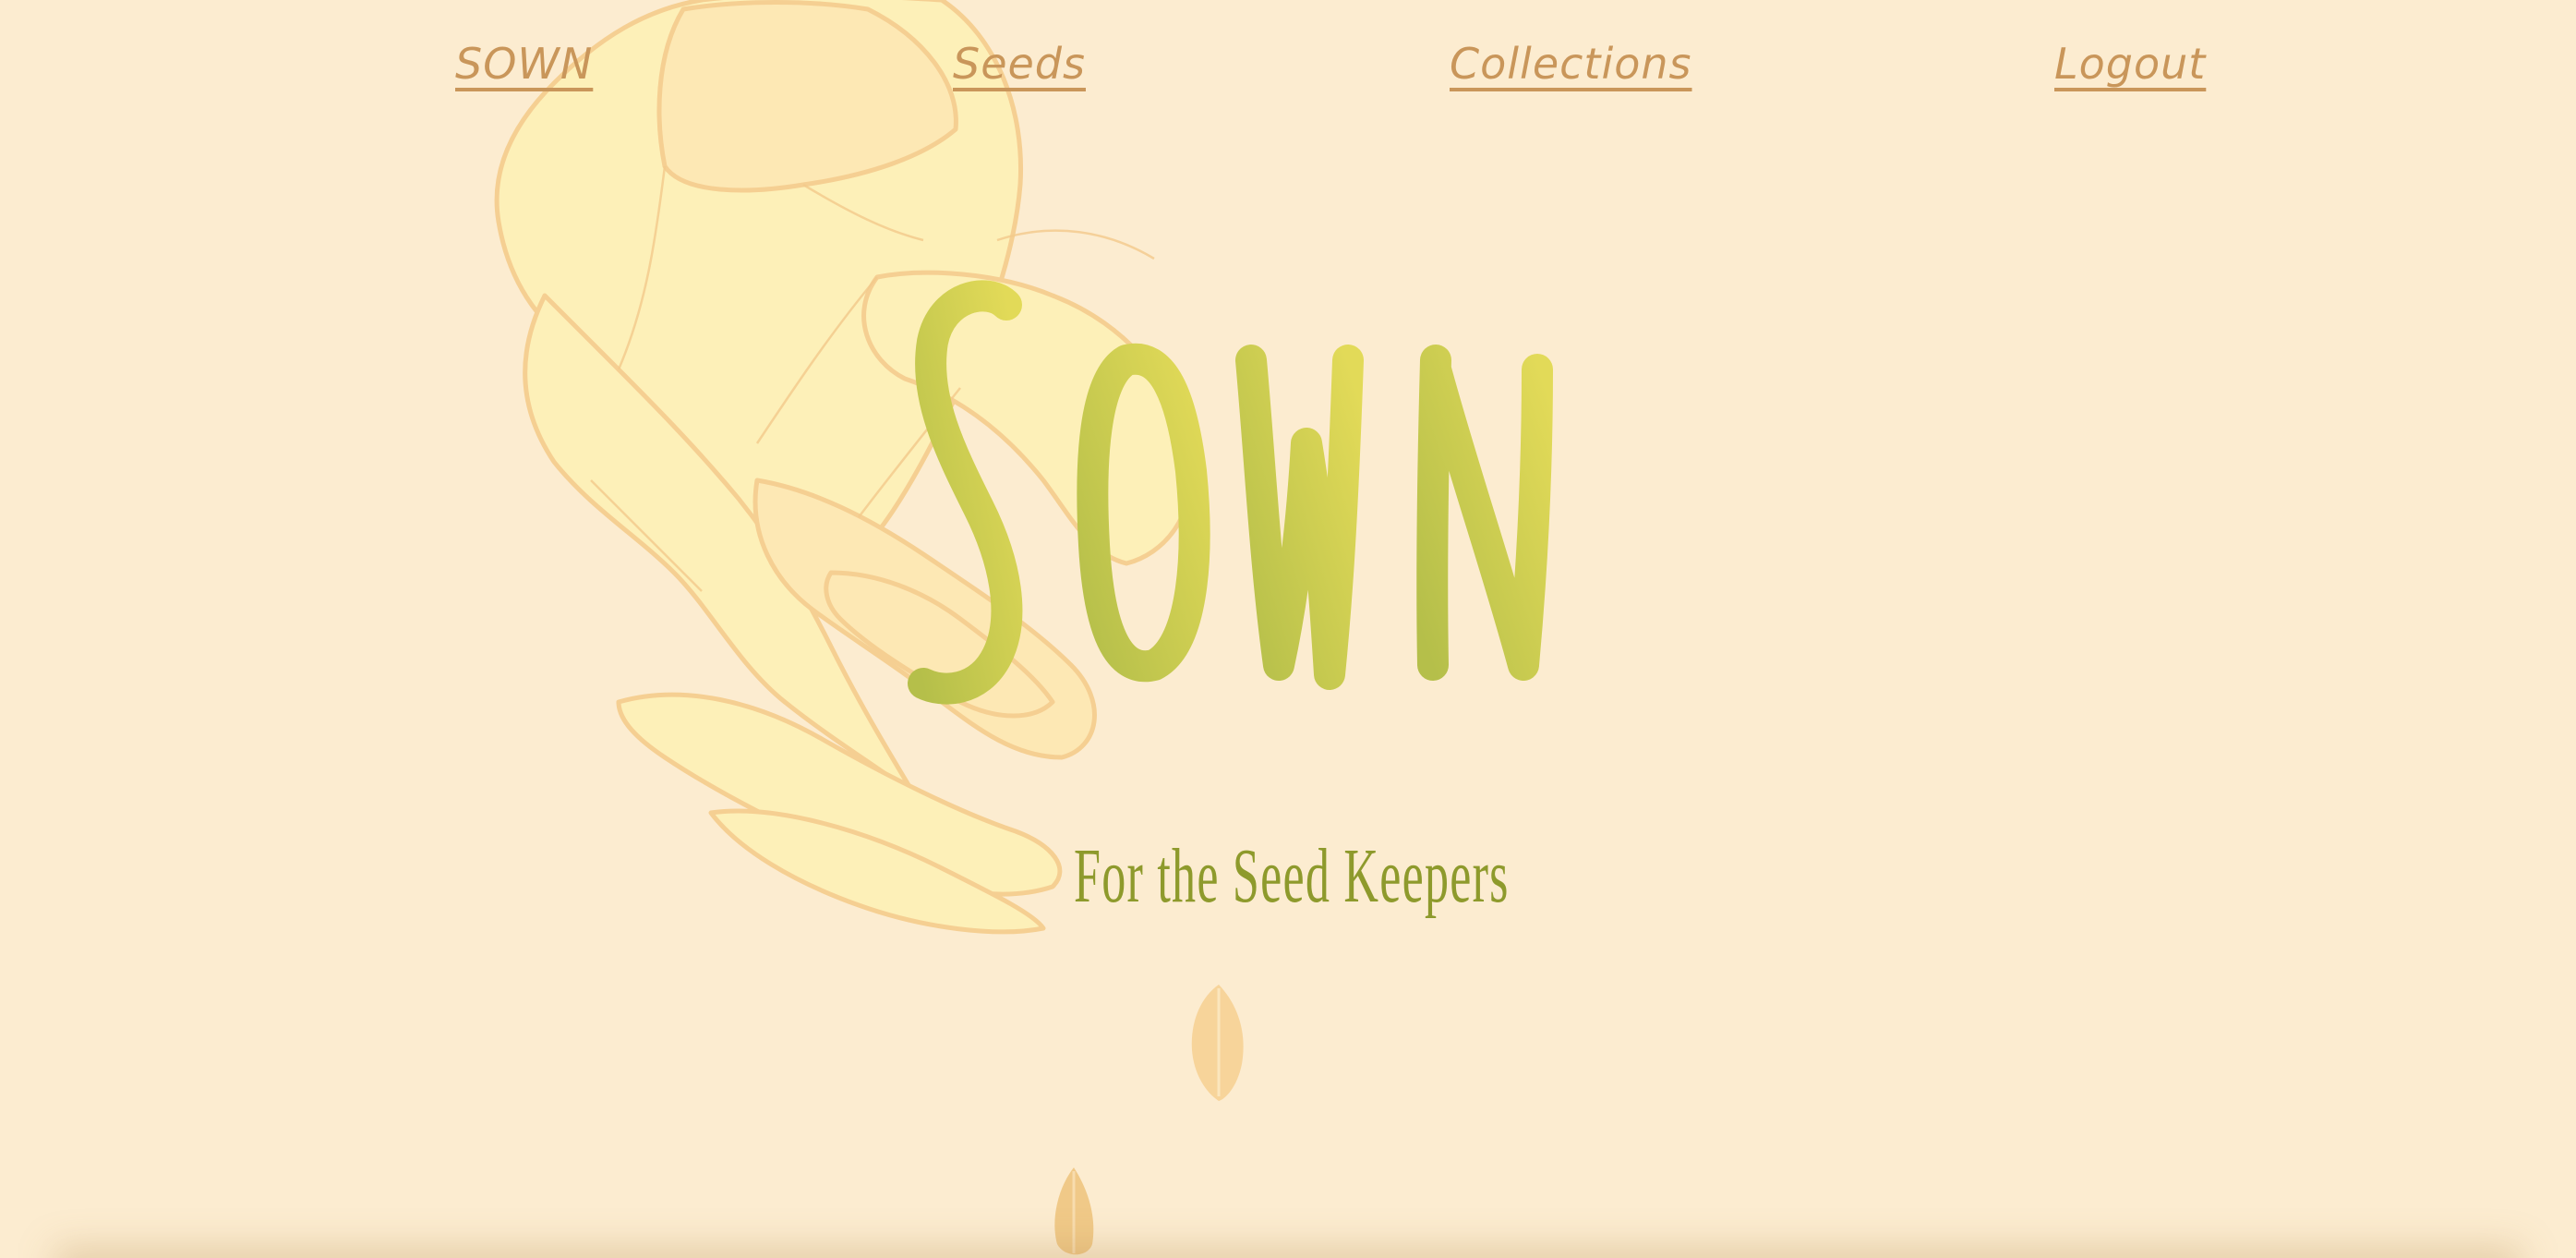 This screenshot has width=2576, height=1258. What do you see at coordinates (524, 64) in the screenshot?
I see `nav-link-home: SOWN` at bounding box center [524, 64].